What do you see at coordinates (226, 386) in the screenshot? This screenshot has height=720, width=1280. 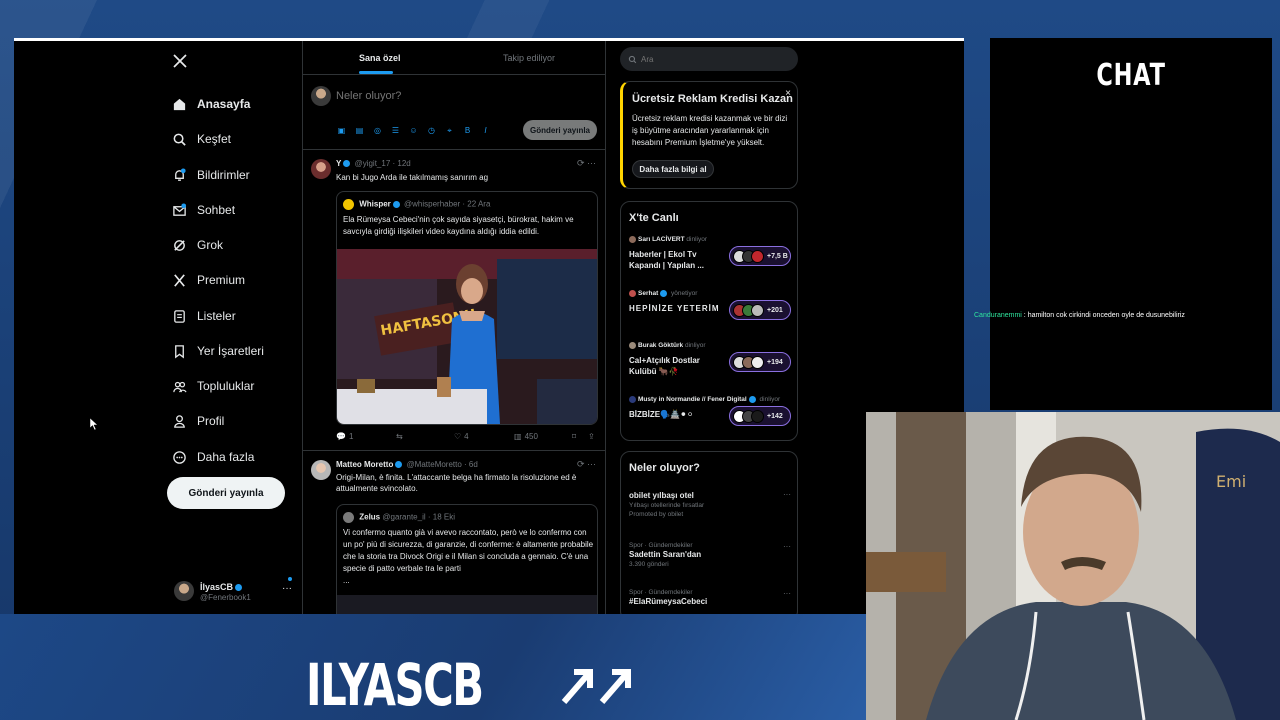 I see `sidebar-item-label: Topluluklar` at bounding box center [226, 386].